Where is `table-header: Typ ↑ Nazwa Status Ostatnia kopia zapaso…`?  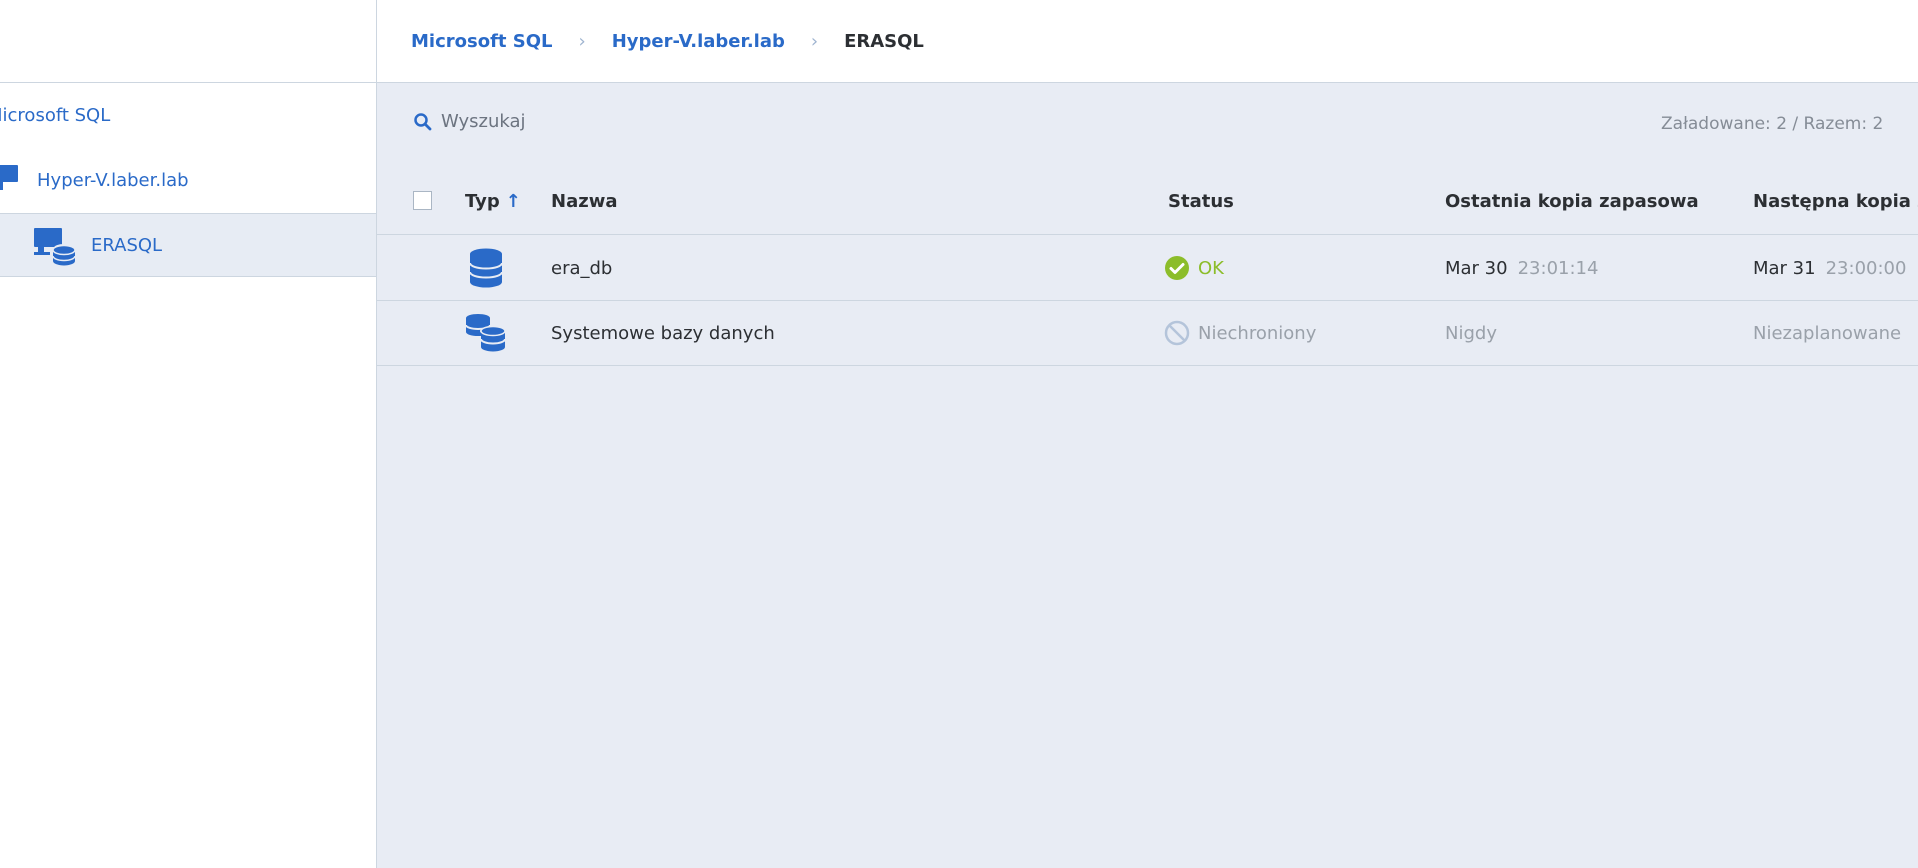 table-header: Typ ↑ Nazwa Status Ostatnia kopia zapaso… is located at coordinates (1147, 201).